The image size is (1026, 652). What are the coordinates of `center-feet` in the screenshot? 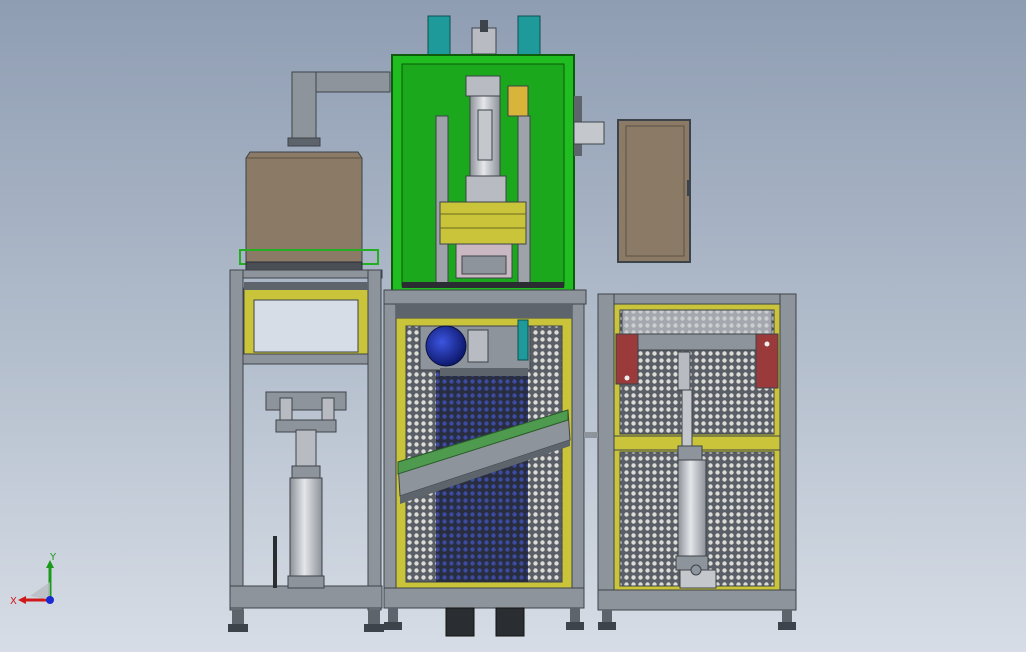 It's located at (484, 622).